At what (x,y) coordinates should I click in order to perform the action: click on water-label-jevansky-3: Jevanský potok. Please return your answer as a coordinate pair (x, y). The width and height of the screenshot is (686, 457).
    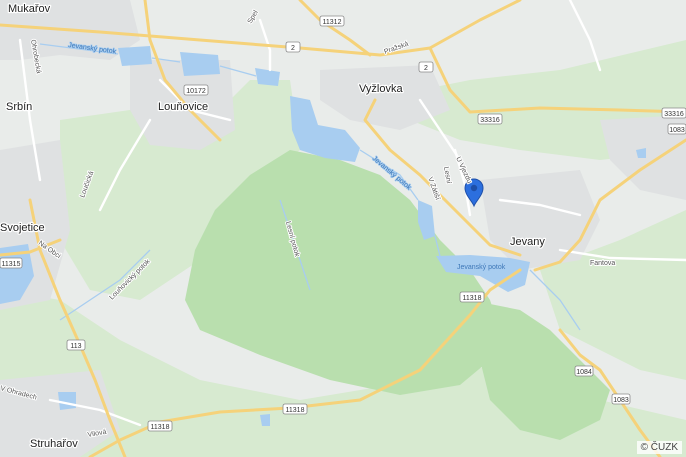
    Looking at the image, I should click on (481, 267).